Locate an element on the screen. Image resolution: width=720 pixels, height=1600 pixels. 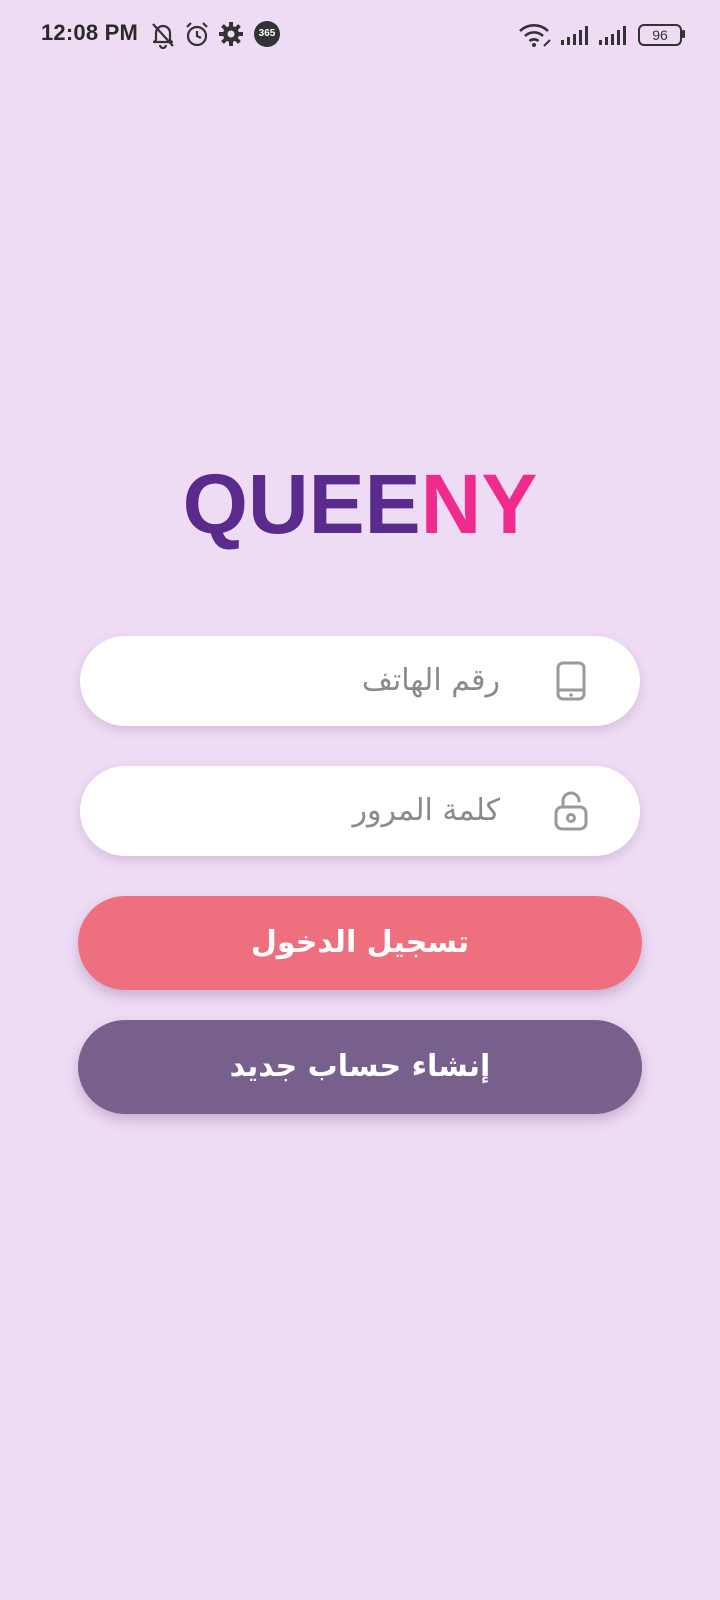
battery-icon: 96 is located at coordinates (660, 35).